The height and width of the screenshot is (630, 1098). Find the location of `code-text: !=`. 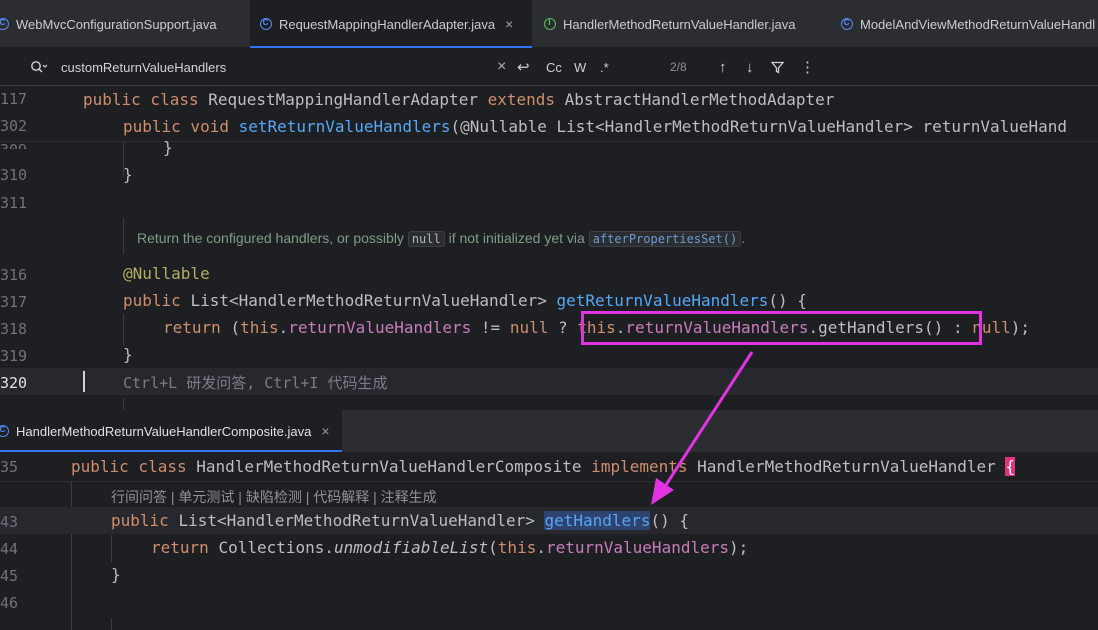

code-text: != is located at coordinates (490, 327).